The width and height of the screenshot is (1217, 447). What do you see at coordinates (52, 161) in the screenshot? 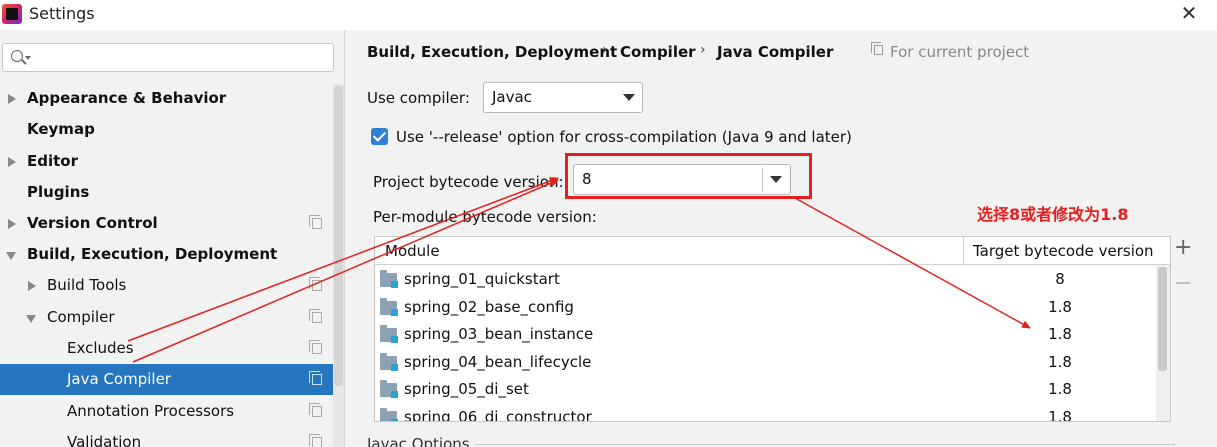
I see `sidebar-item-label: Editor` at bounding box center [52, 161].